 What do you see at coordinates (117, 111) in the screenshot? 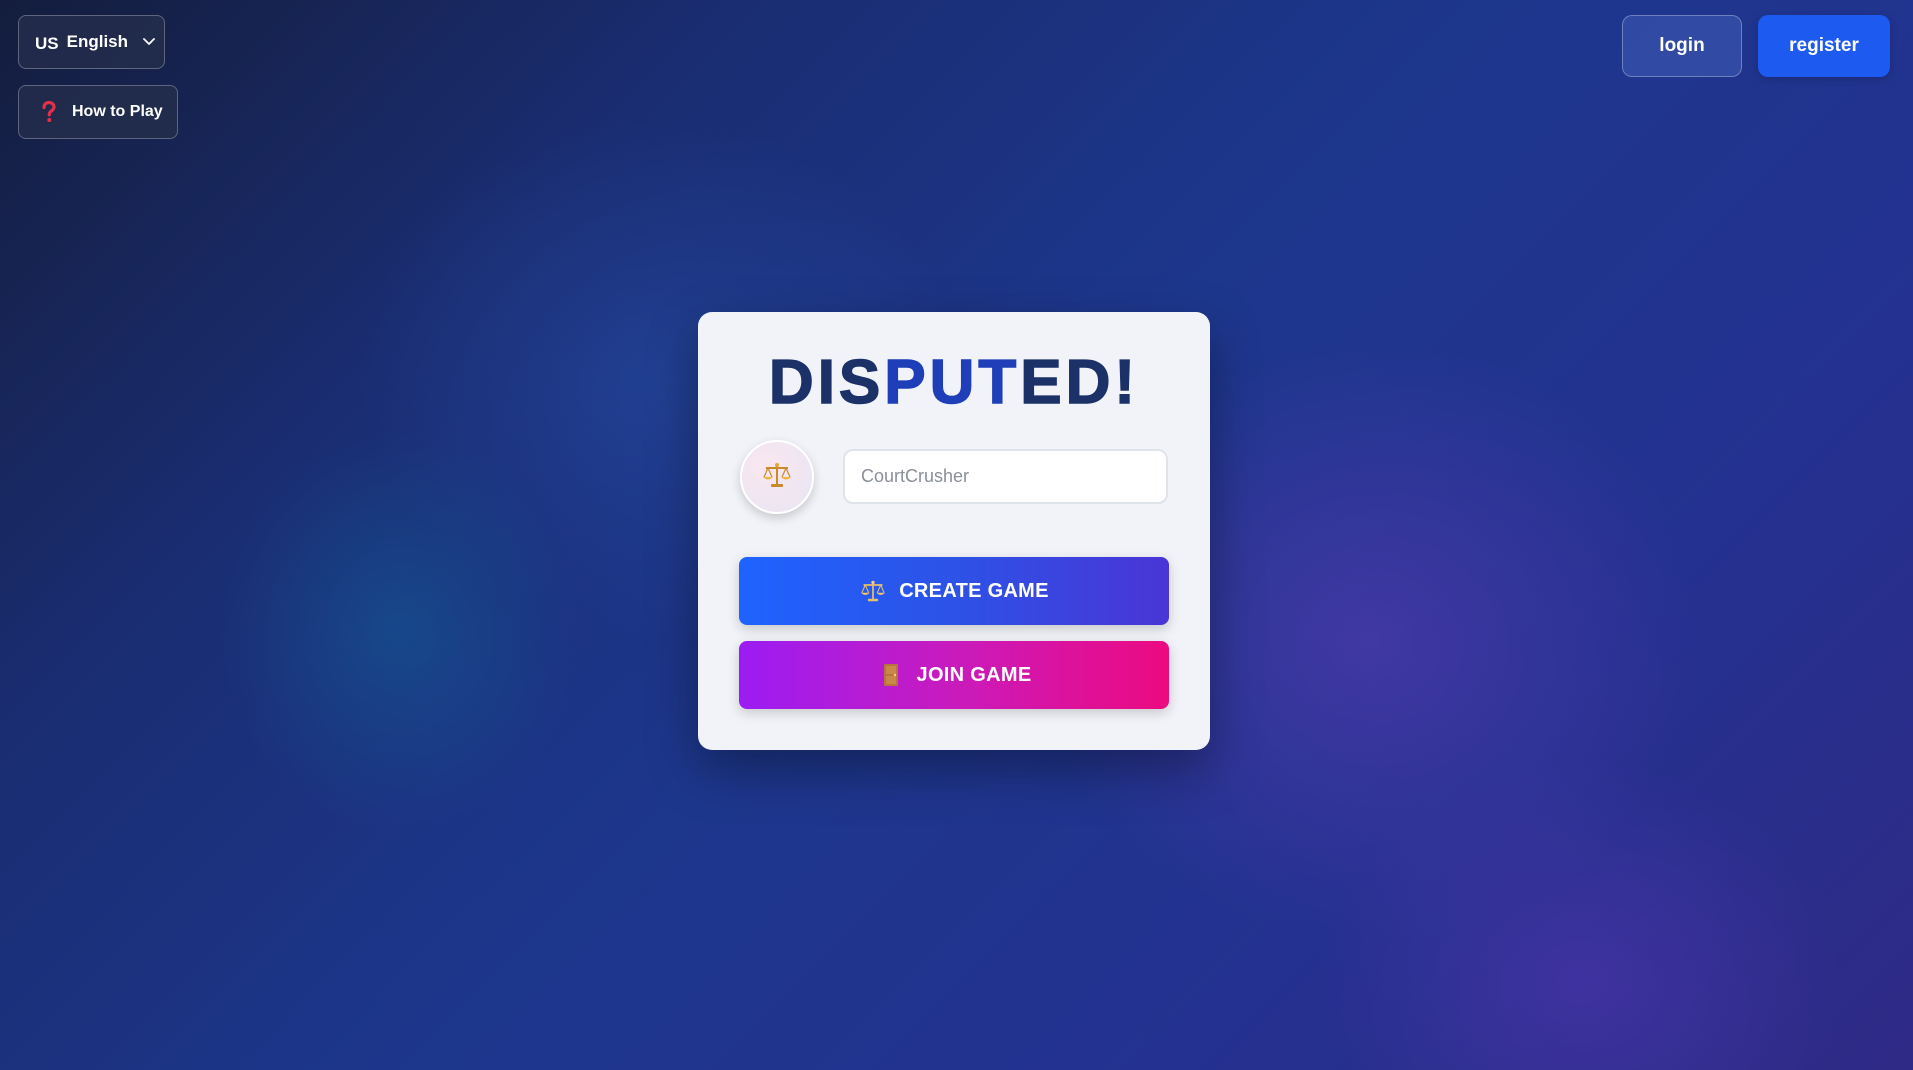
I see `how-to-play-label: How to Play` at bounding box center [117, 111].